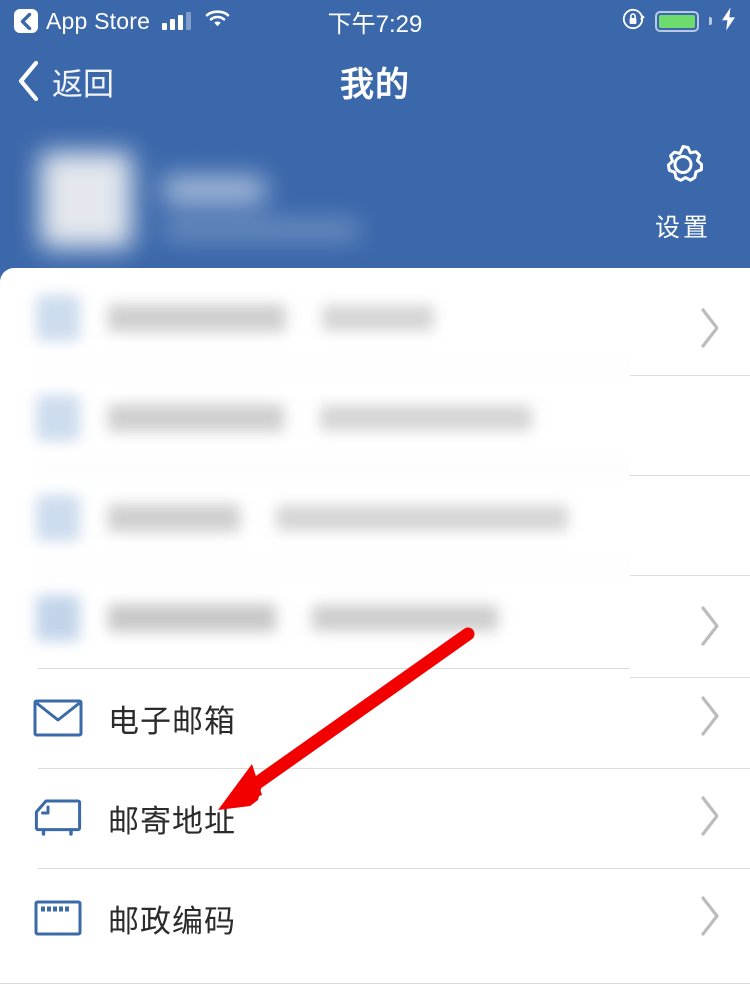 The height and width of the screenshot is (995, 750). What do you see at coordinates (375, 918) in the screenshot?
I see `list-item-postal-code: 邮政编码` at bounding box center [375, 918].